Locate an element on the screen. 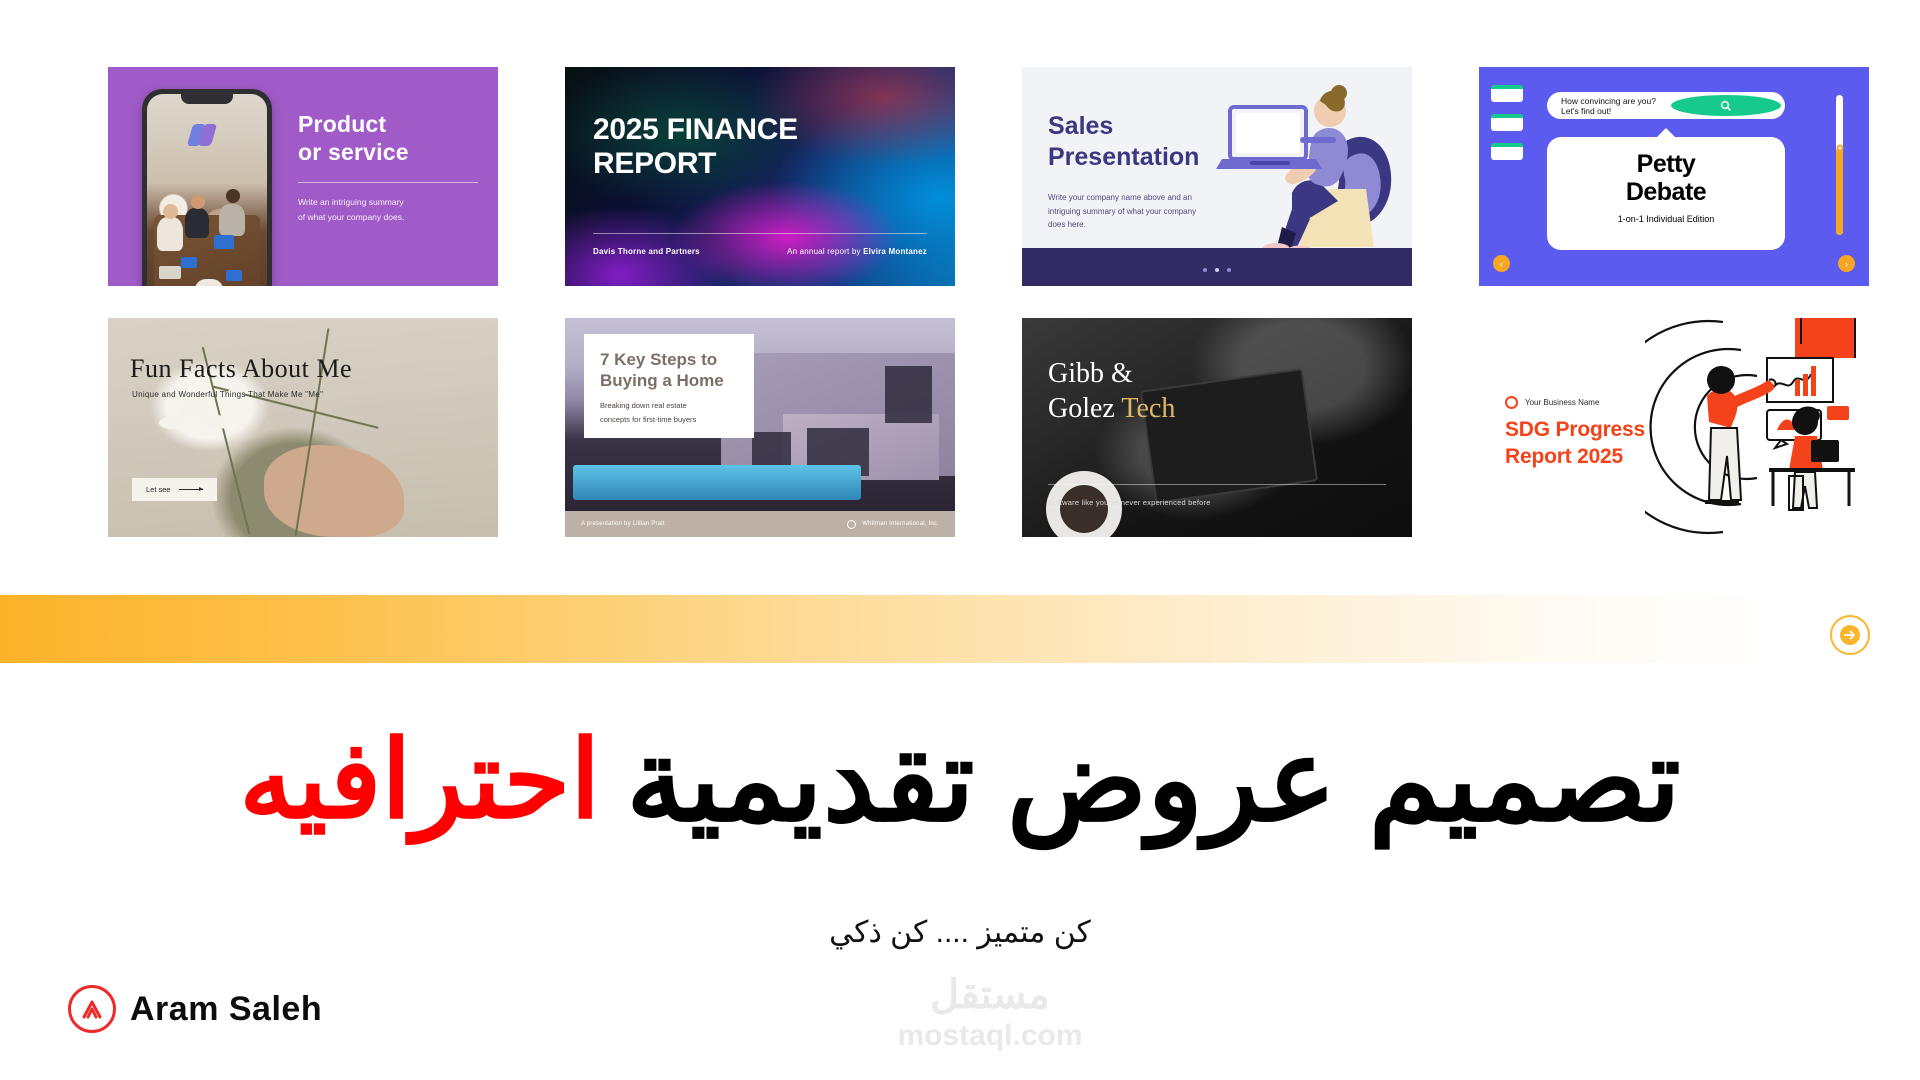 Image resolution: width=1920 pixels, height=1080 pixels. slide-pagination-dots is located at coordinates (1217, 270).